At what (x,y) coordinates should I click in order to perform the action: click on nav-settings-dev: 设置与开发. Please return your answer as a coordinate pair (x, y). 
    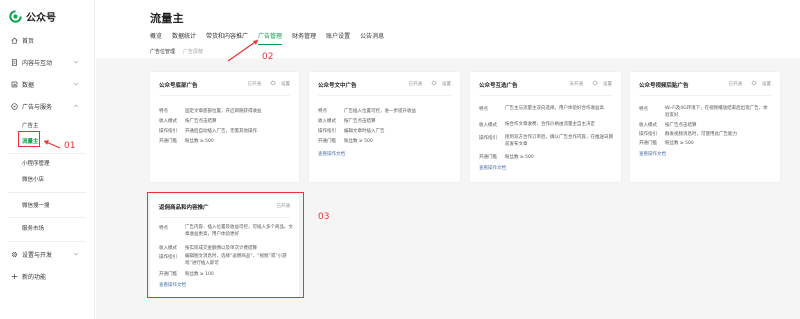
    Looking at the image, I should click on (47, 254).